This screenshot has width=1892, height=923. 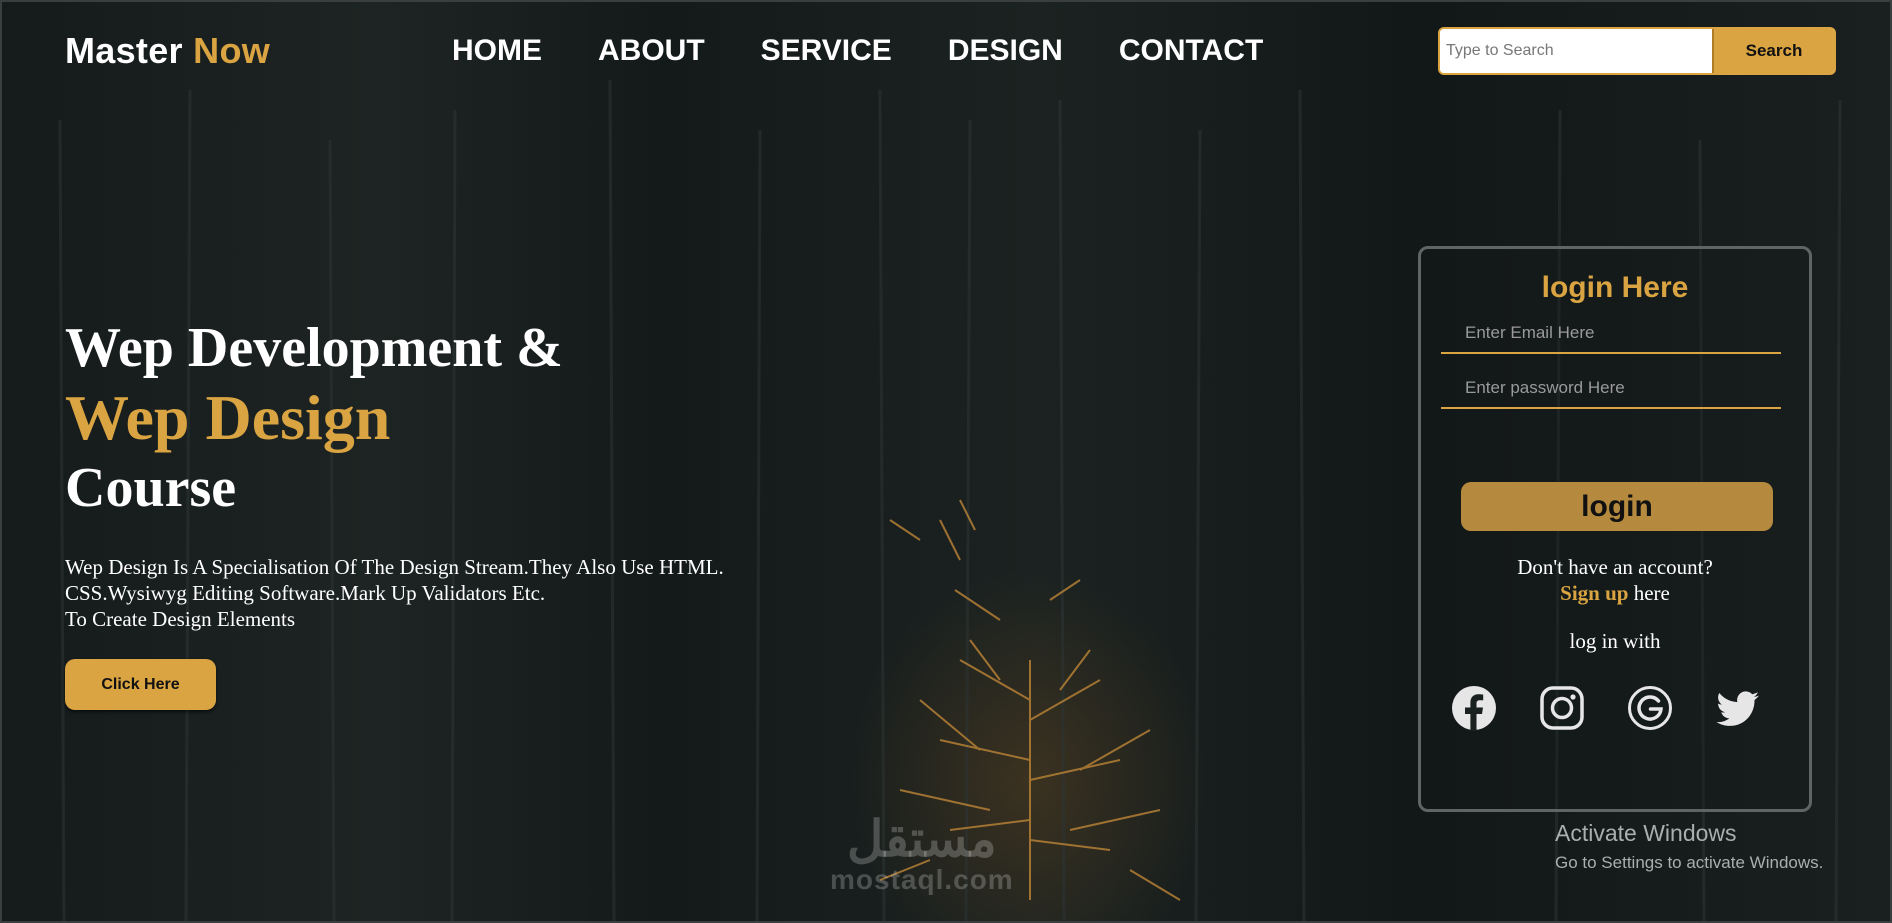 What do you see at coordinates (1615, 580) in the screenshot?
I see `signup-prompt: Don't have an account? Sign up here` at bounding box center [1615, 580].